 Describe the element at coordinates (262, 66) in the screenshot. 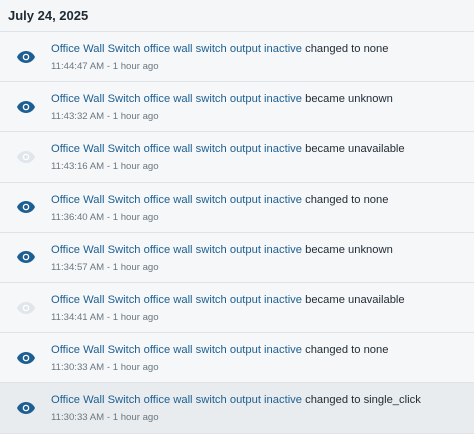

I see `entry-timestamp: 11:44:47 AM - 1 hour ago` at that location.